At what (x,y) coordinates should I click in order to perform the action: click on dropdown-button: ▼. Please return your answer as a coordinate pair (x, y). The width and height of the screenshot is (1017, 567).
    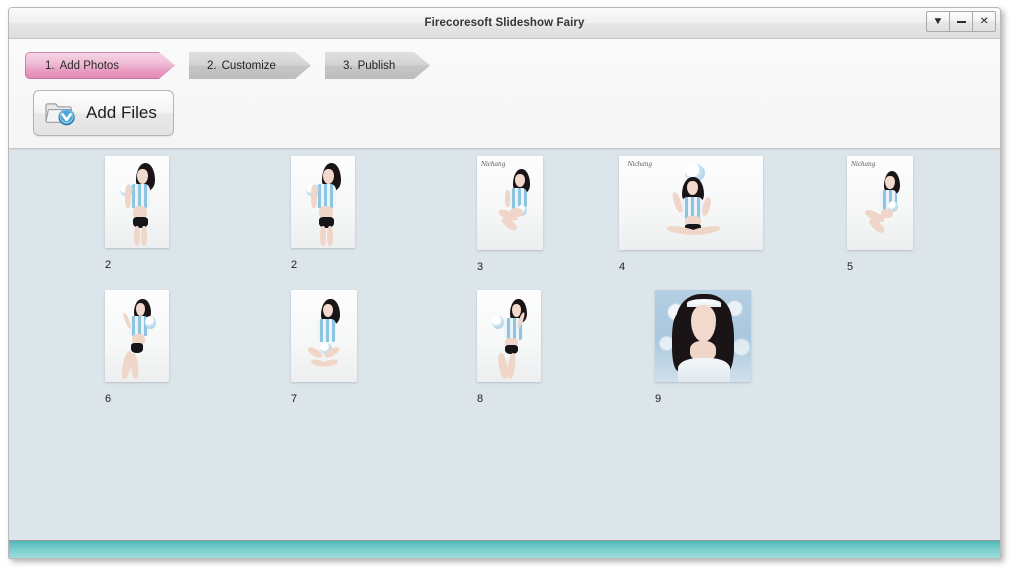
    Looking at the image, I should click on (938, 21).